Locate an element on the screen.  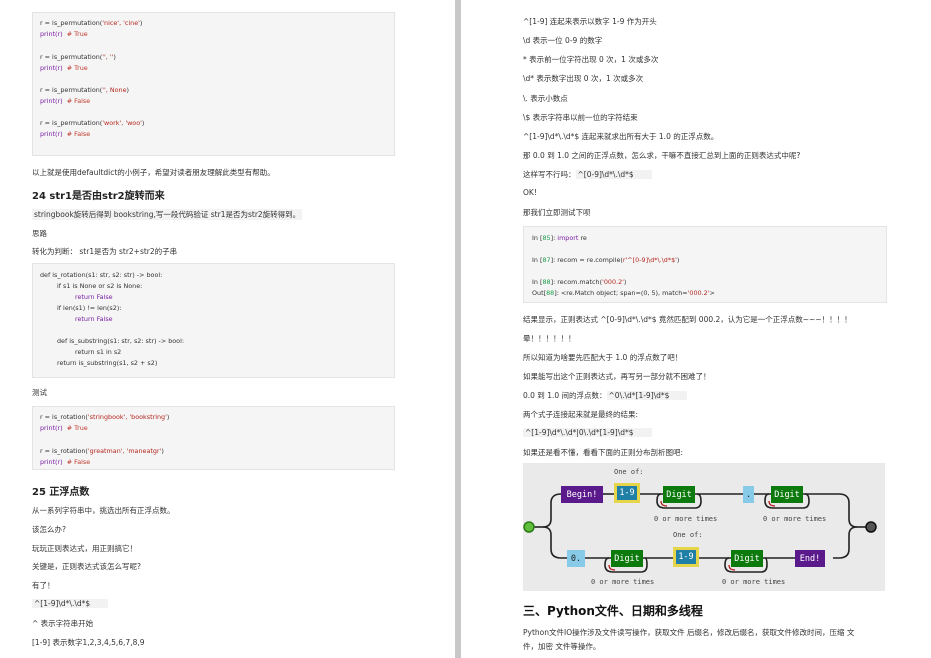
paragraph: ^ 表示字符串开始 is located at coordinates (63, 623).